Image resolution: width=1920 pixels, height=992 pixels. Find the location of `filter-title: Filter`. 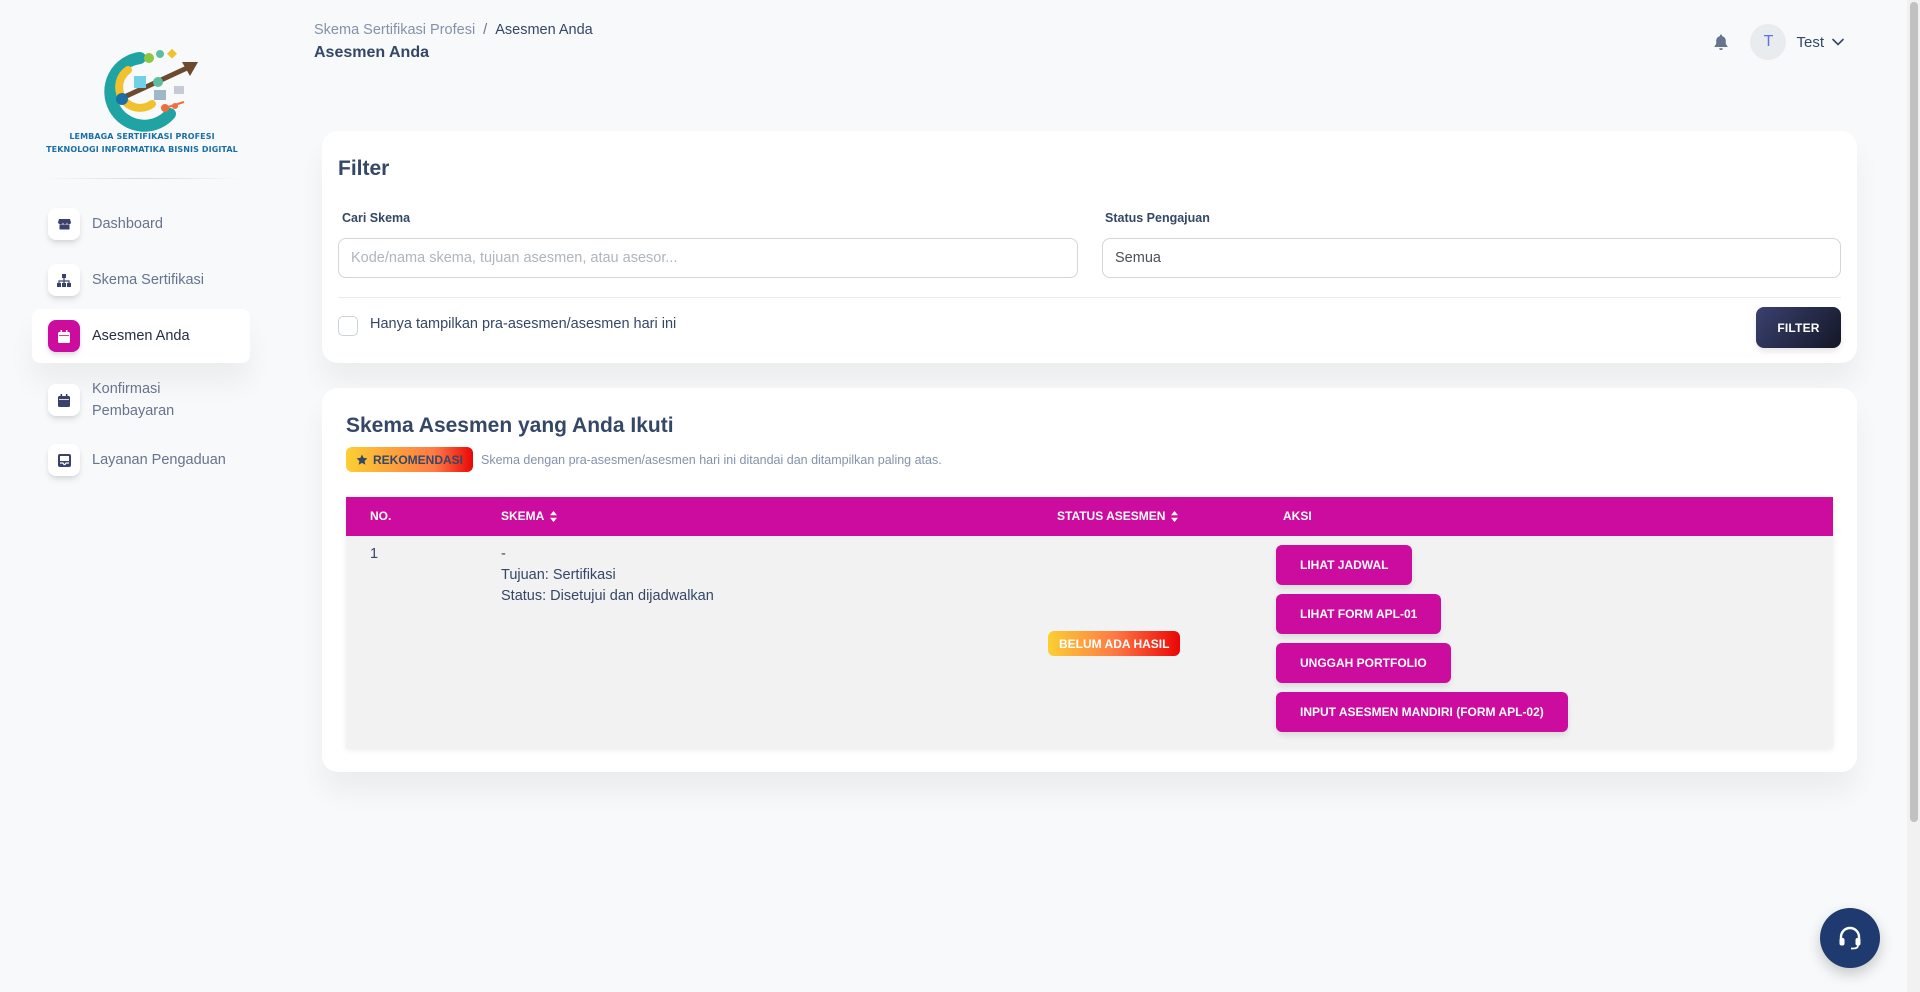

filter-title: Filter is located at coordinates (364, 168).